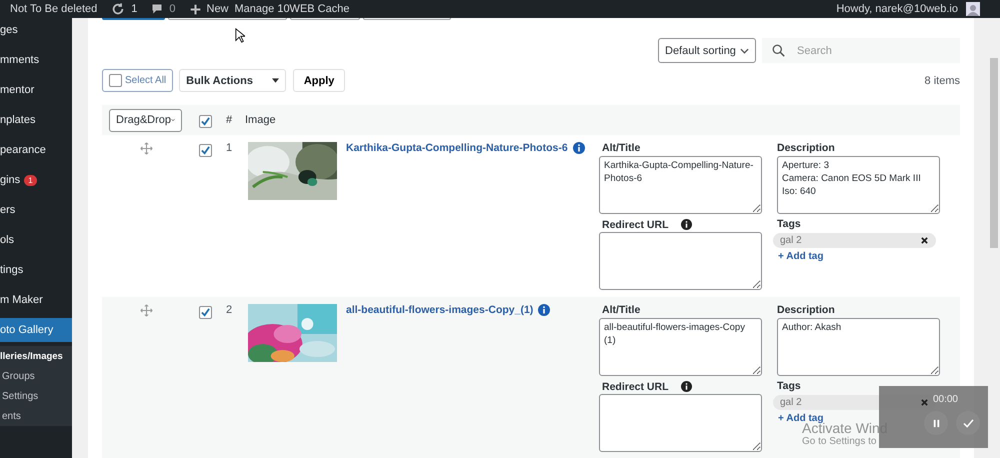 The height and width of the screenshot is (458, 1000). What do you see at coordinates (195, 9) in the screenshot?
I see `plus-icon` at bounding box center [195, 9].